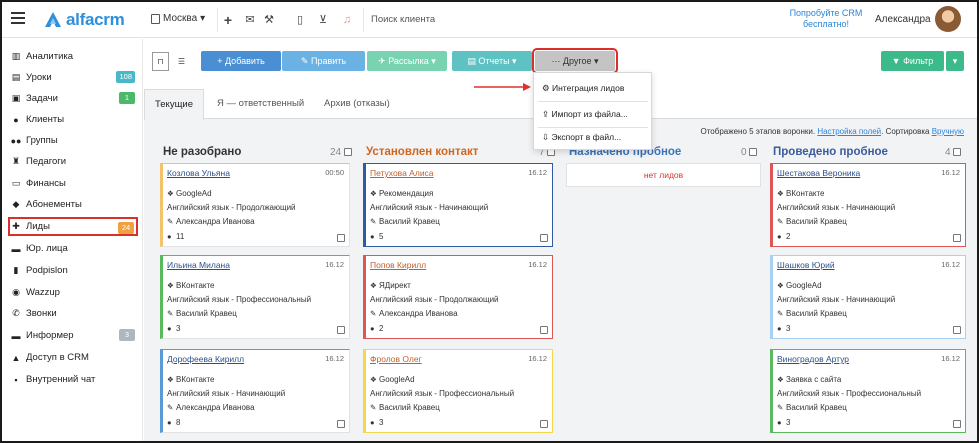  I want to click on sidebar-item-finance: ▭ Финансы, so click(73, 183).